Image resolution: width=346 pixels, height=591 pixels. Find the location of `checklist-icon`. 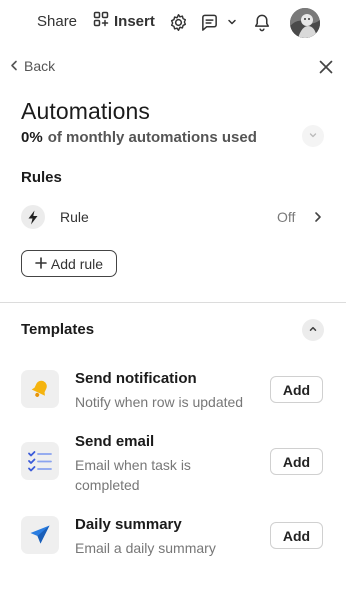

checklist-icon is located at coordinates (40, 461).